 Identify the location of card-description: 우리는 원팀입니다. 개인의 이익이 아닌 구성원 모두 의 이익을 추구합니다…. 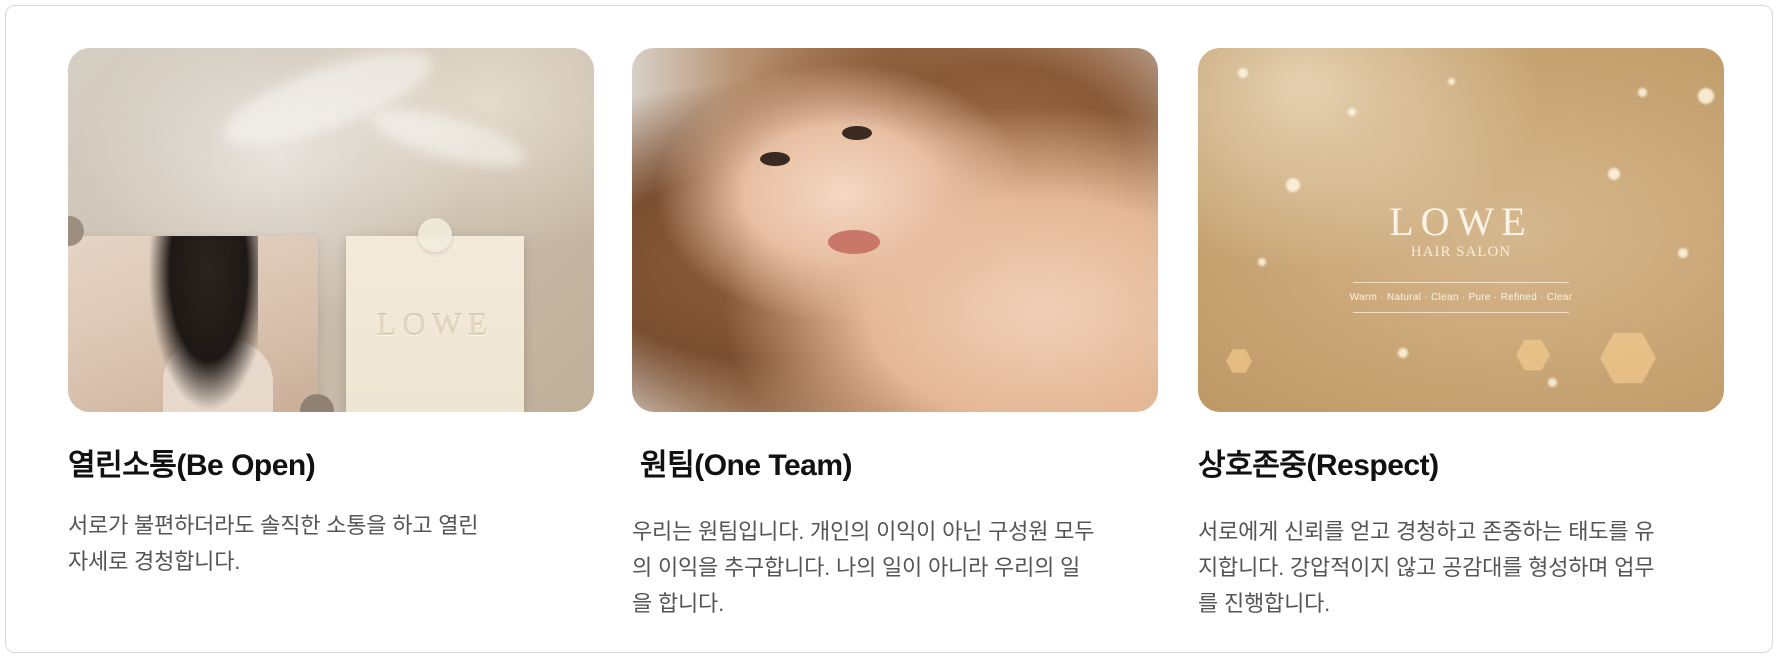
(863, 567).